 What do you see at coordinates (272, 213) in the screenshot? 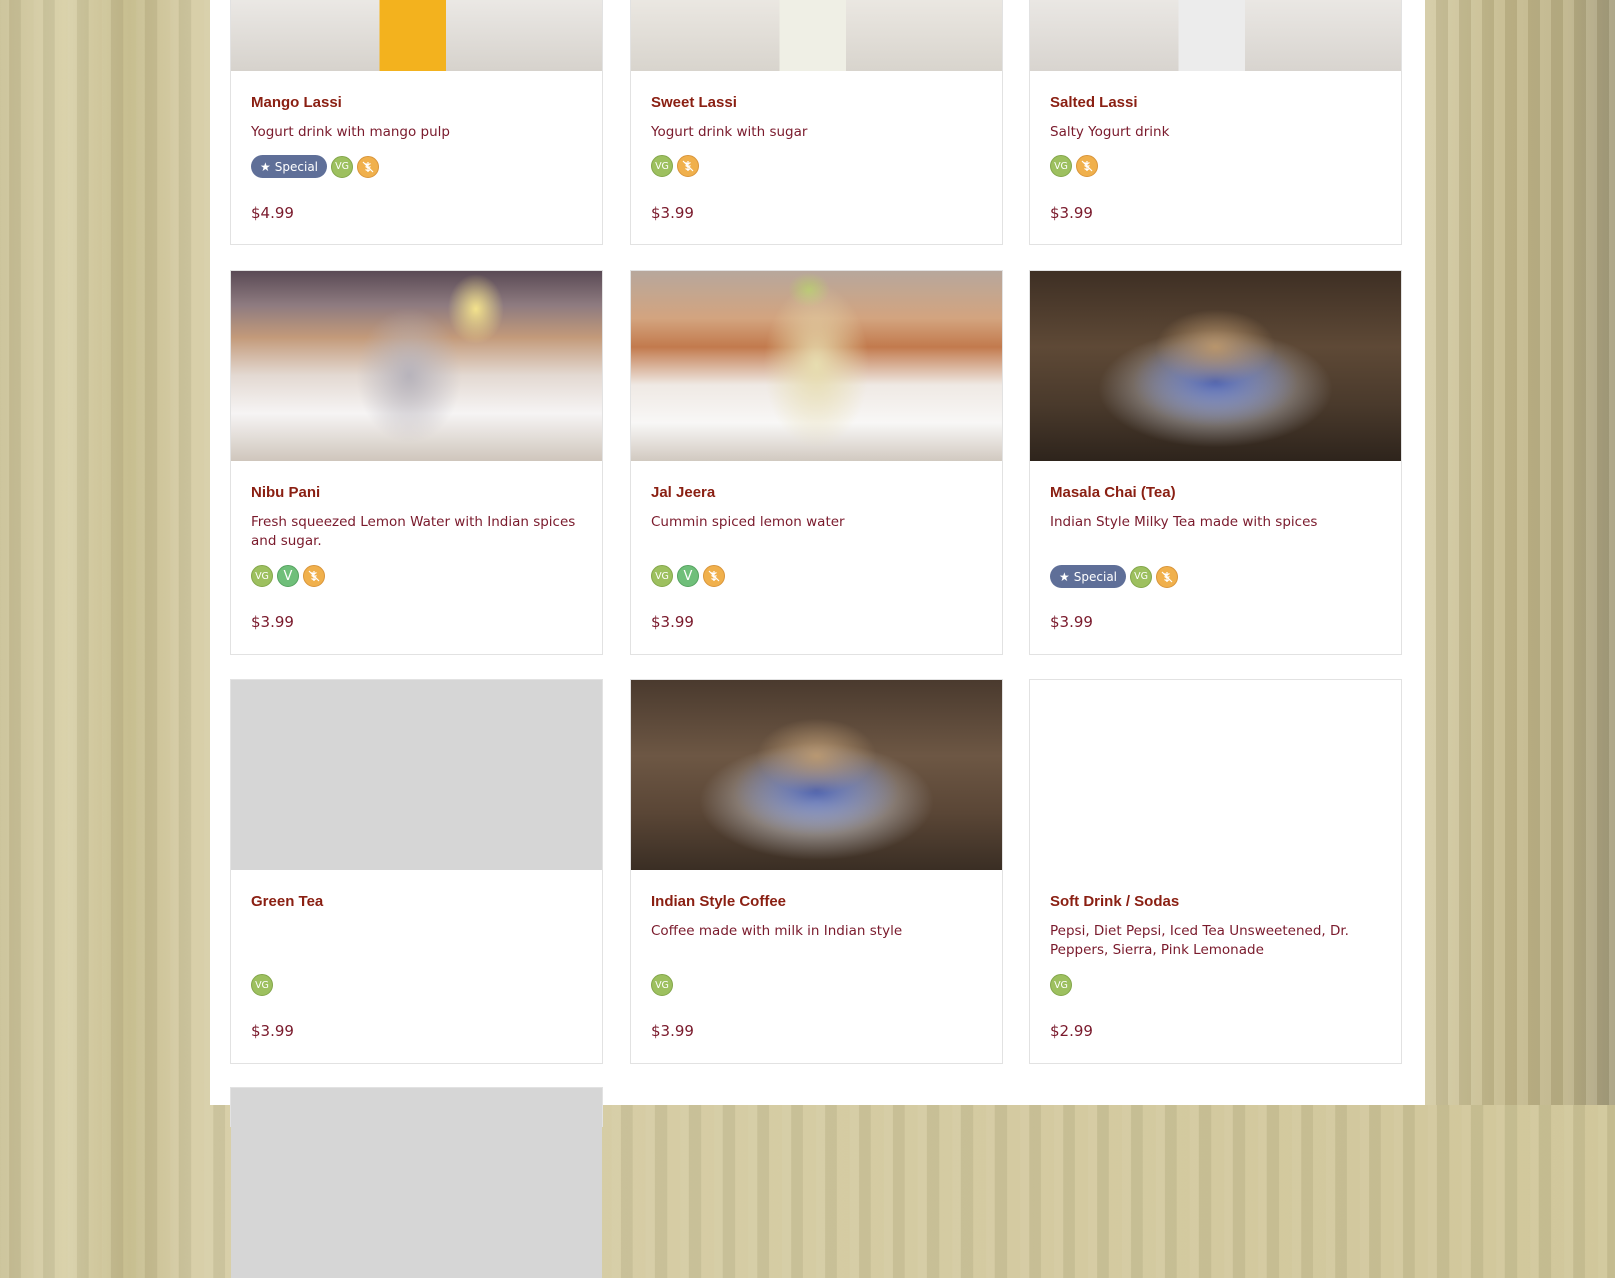
I see `item-price: $4.99` at bounding box center [272, 213].